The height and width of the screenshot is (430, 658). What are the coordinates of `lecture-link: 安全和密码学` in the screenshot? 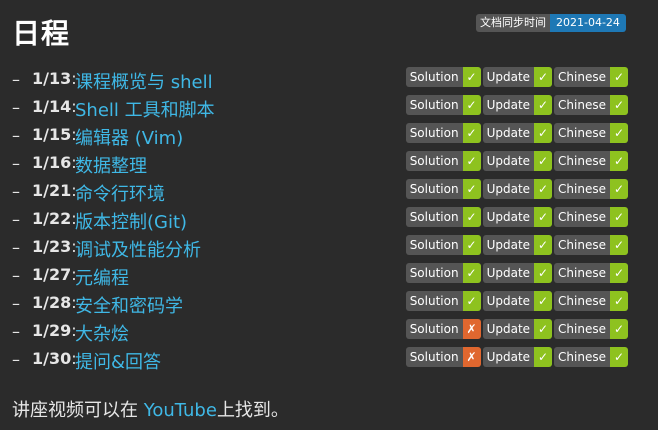 It's located at (129, 305).